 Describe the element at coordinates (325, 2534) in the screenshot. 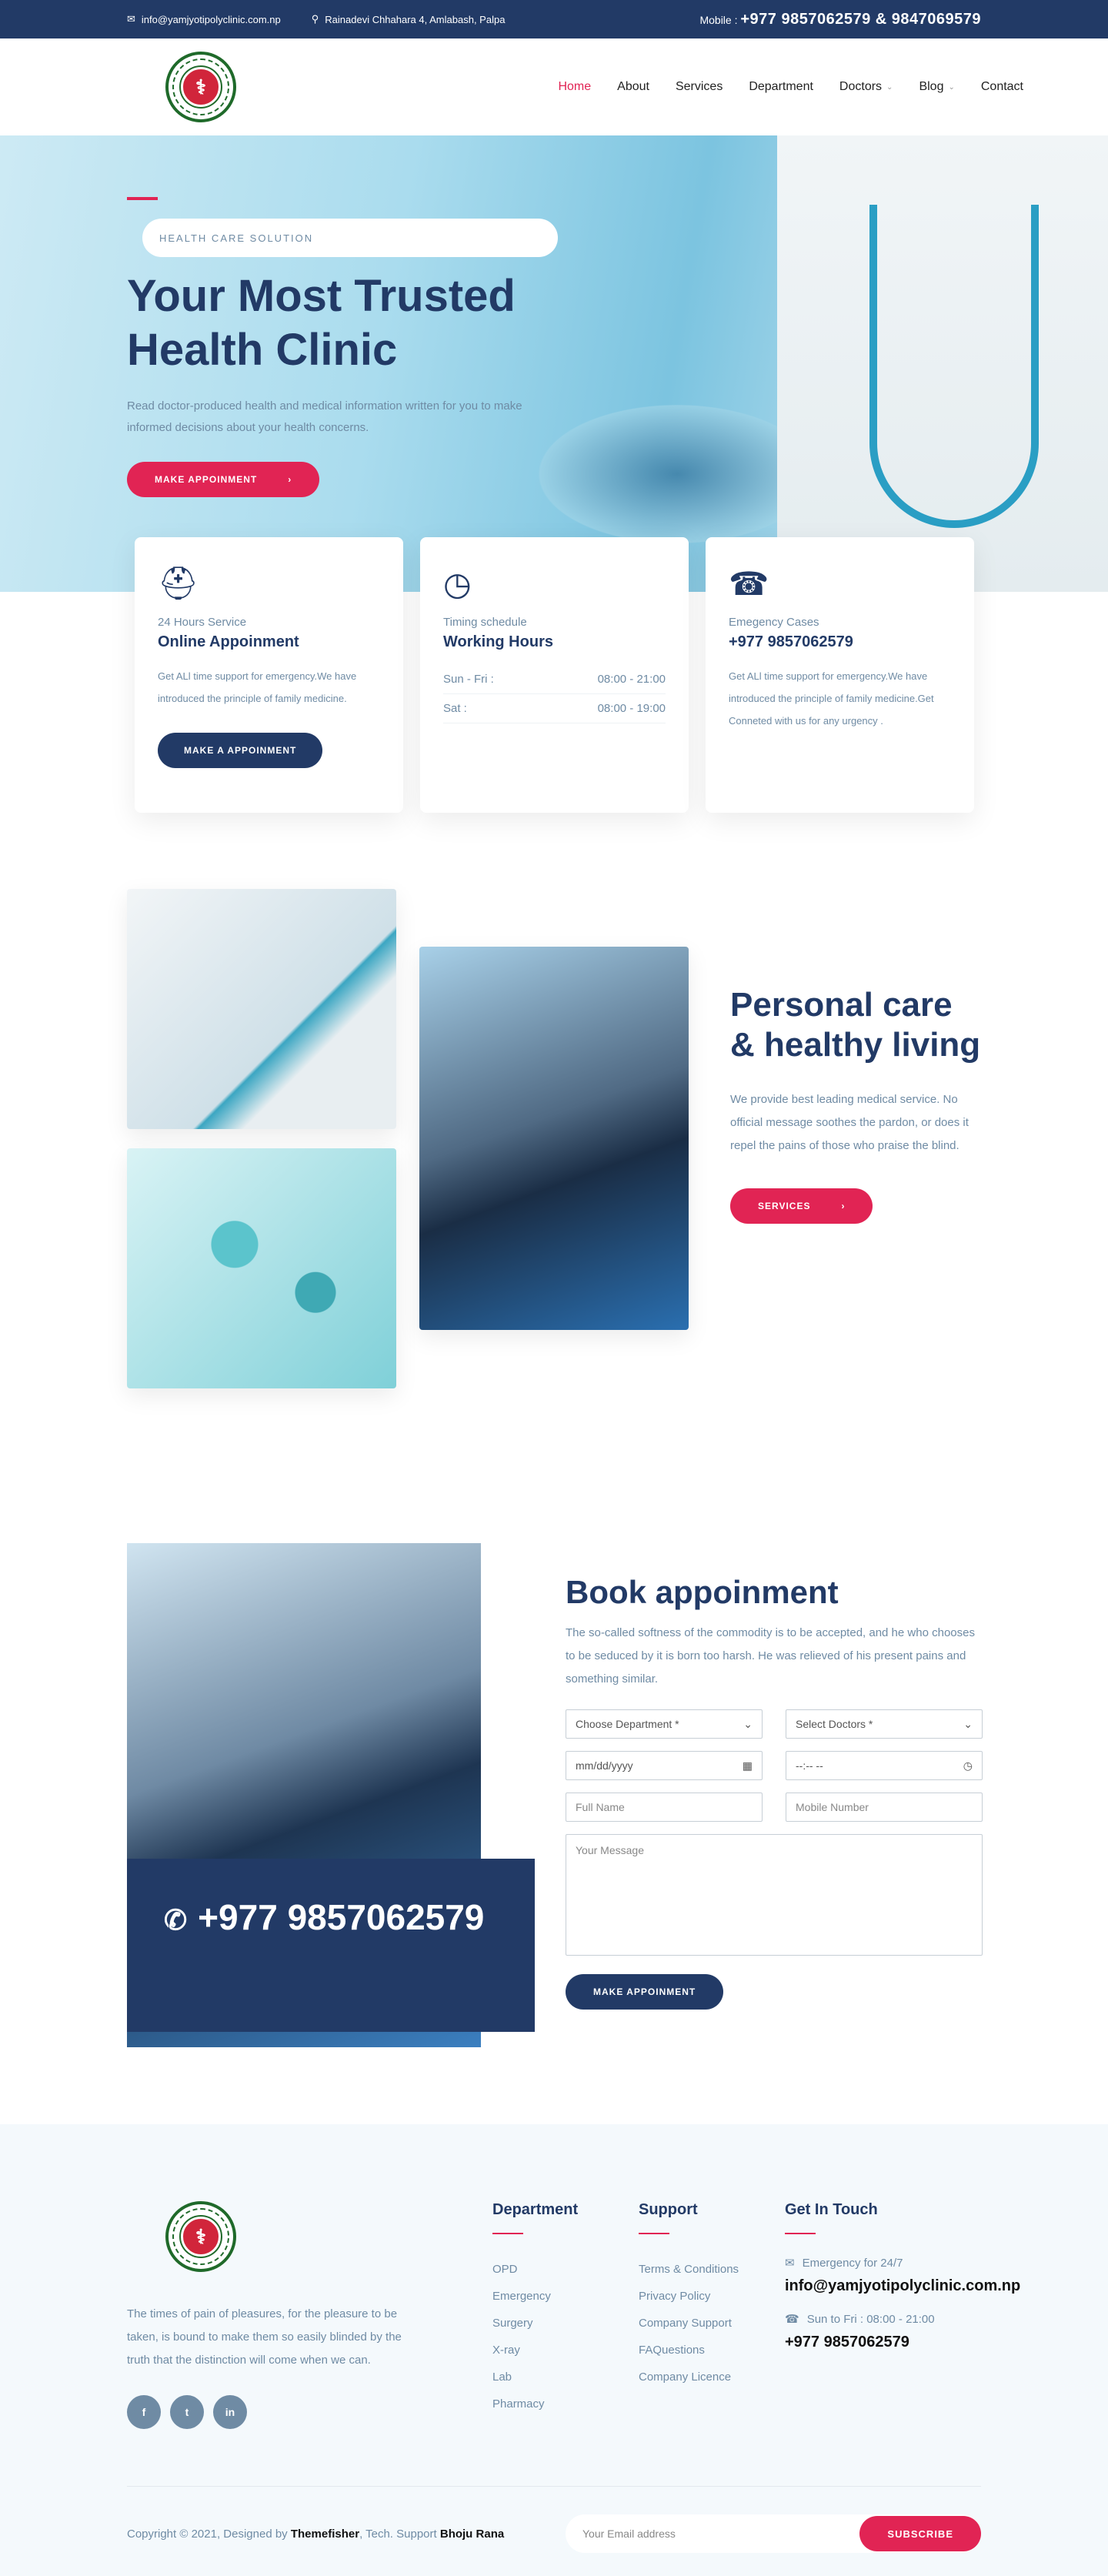

I see `designer-link: Themefisher` at that location.